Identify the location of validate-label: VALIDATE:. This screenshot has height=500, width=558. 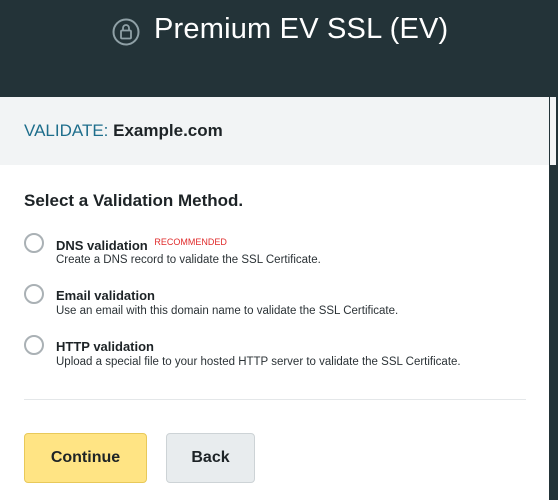
(66, 130).